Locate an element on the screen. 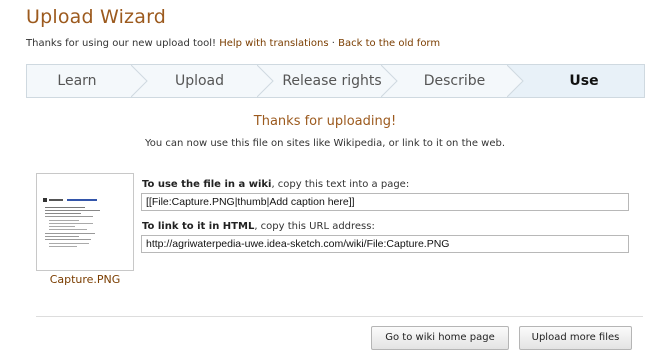 The image size is (650, 360). wiki-usage-label-bold: To use the file in a wiki is located at coordinates (207, 184).